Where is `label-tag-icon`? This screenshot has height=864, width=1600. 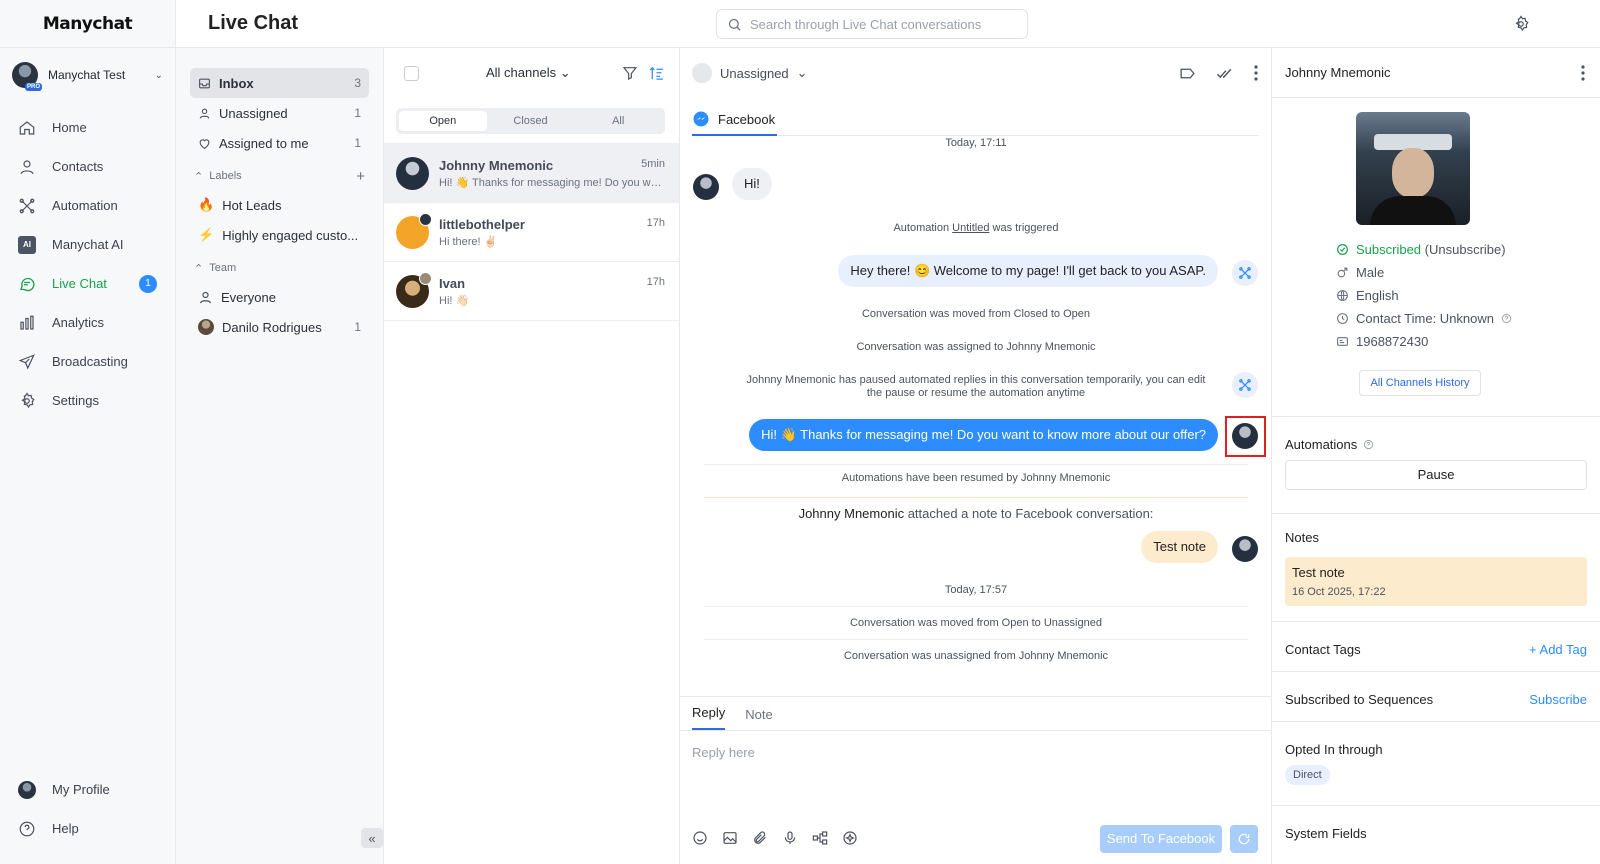 label-tag-icon is located at coordinates (1187, 73).